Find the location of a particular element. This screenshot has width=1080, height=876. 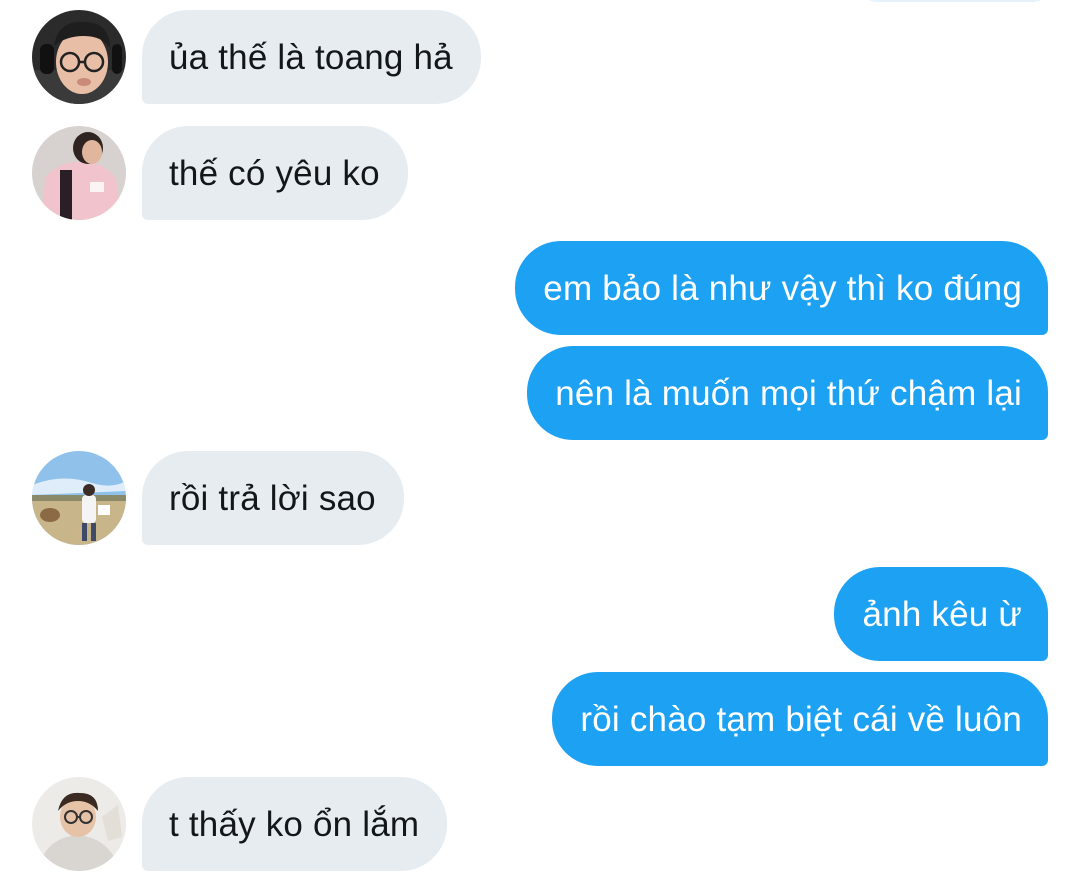

message-text: rồi trả lời sao is located at coordinates (272, 498).